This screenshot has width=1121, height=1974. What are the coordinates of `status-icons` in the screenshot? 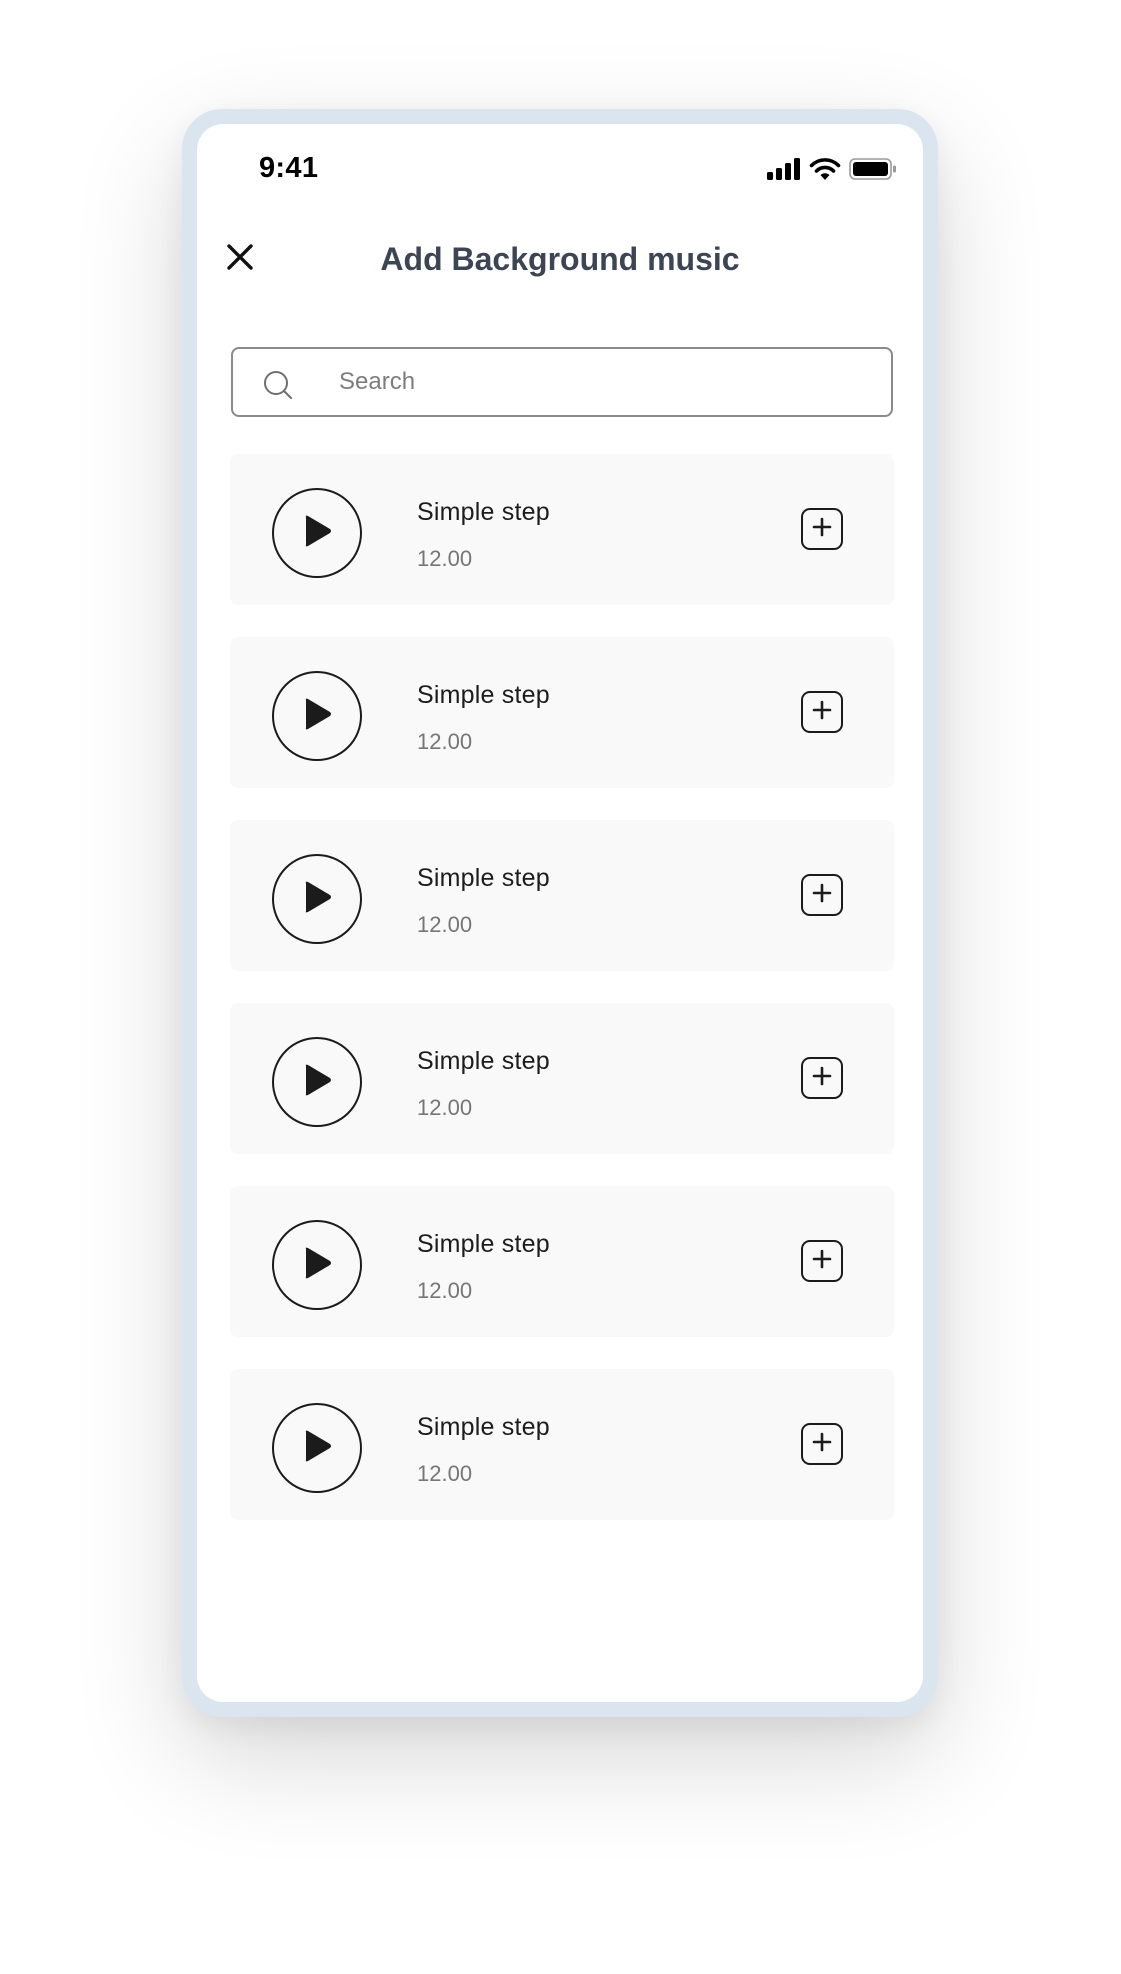 It's located at (832, 169).